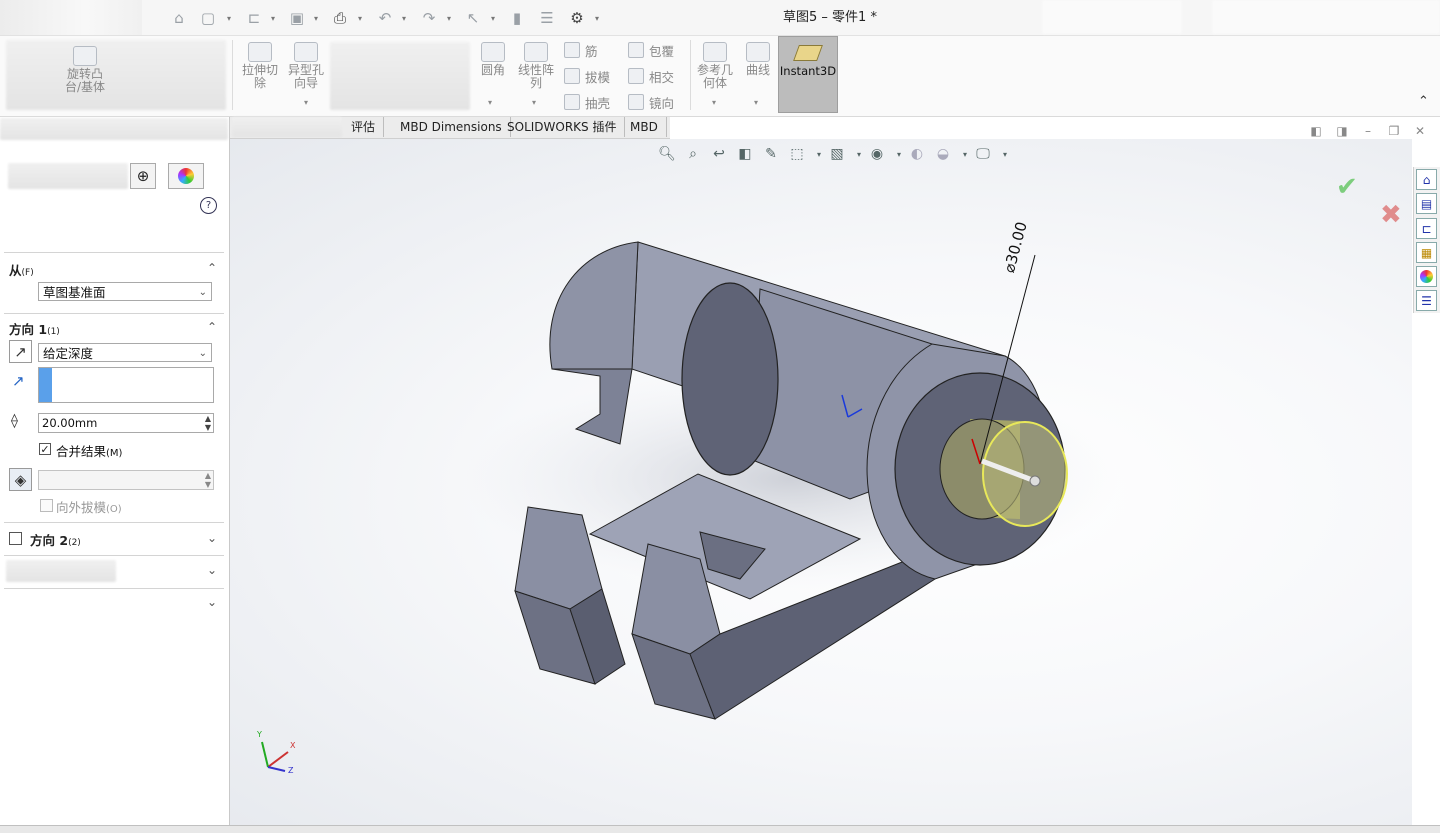  Describe the element at coordinates (208, 18) in the screenshot. I see `new-file-icon: ▢` at that location.